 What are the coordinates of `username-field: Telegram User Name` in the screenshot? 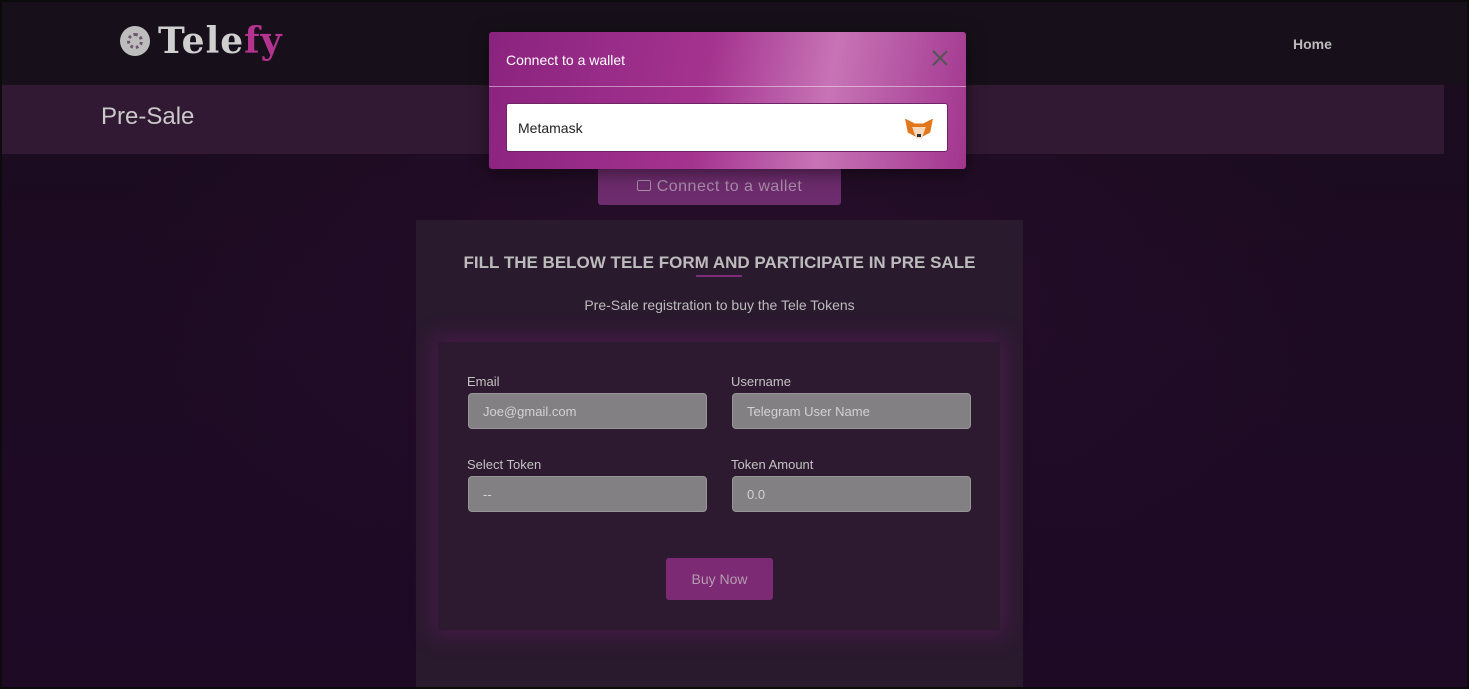 It's located at (851, 411).